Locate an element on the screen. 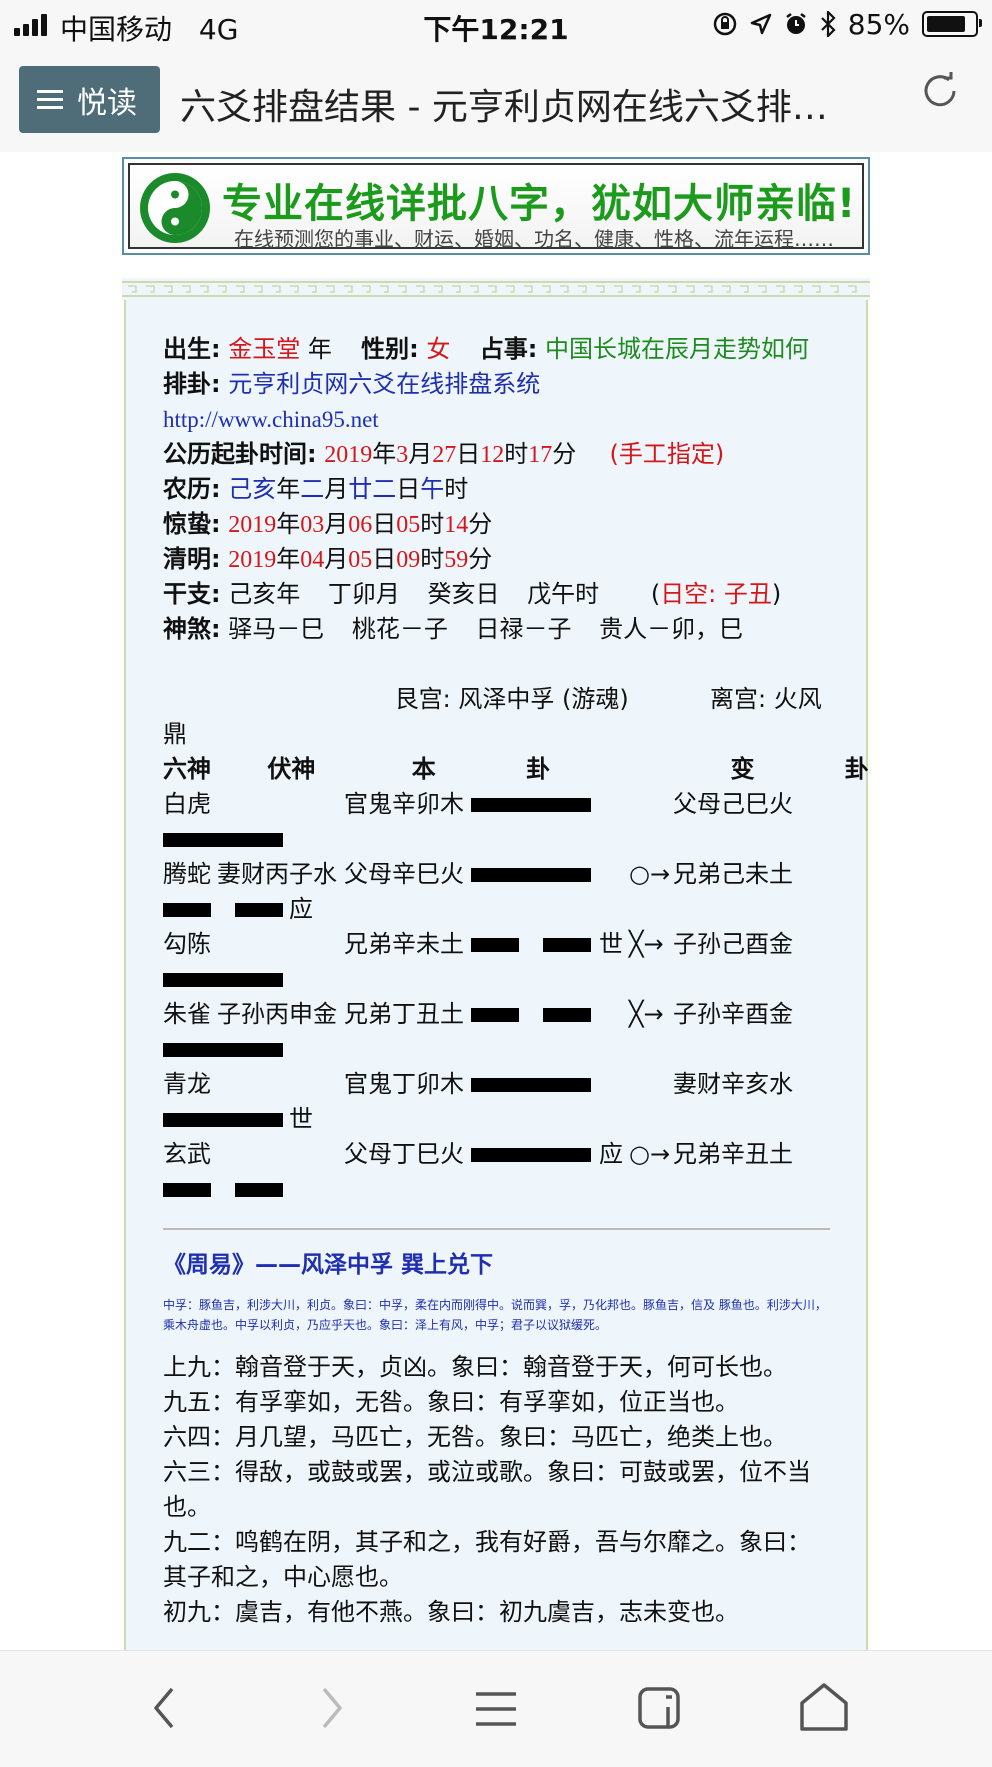  solar-time-line: 公历起卦时间: 2019年3月27日12时17分 (手工指定) is located at coordinates (444, 454).